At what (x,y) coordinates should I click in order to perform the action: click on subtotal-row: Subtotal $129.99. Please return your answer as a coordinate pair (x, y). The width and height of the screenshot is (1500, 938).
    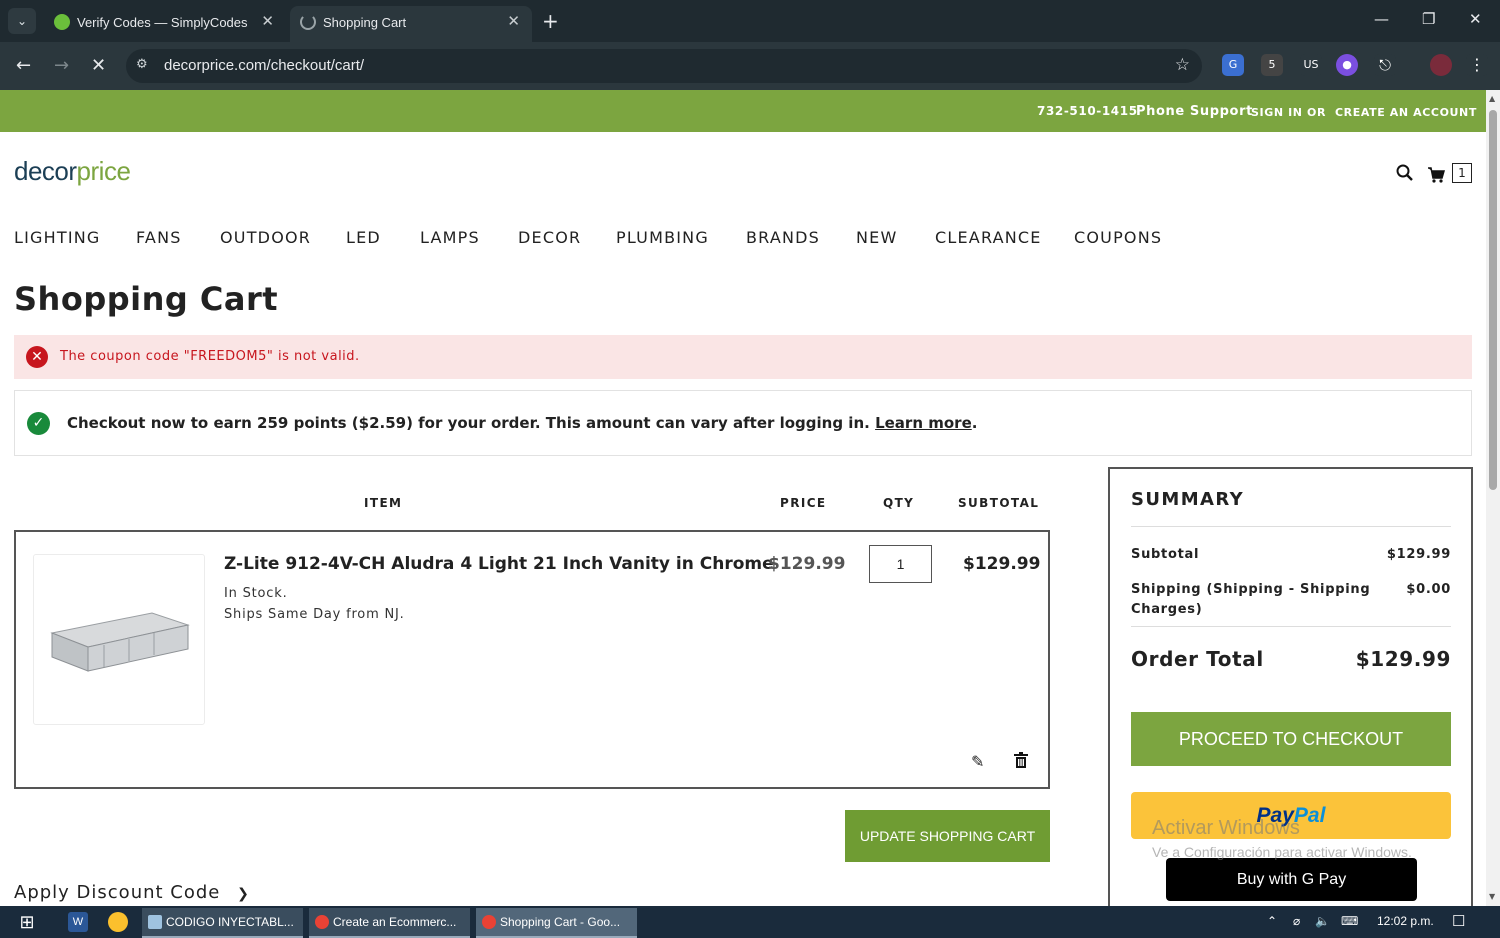
    Looking at the image, I should click on (1291, 554).